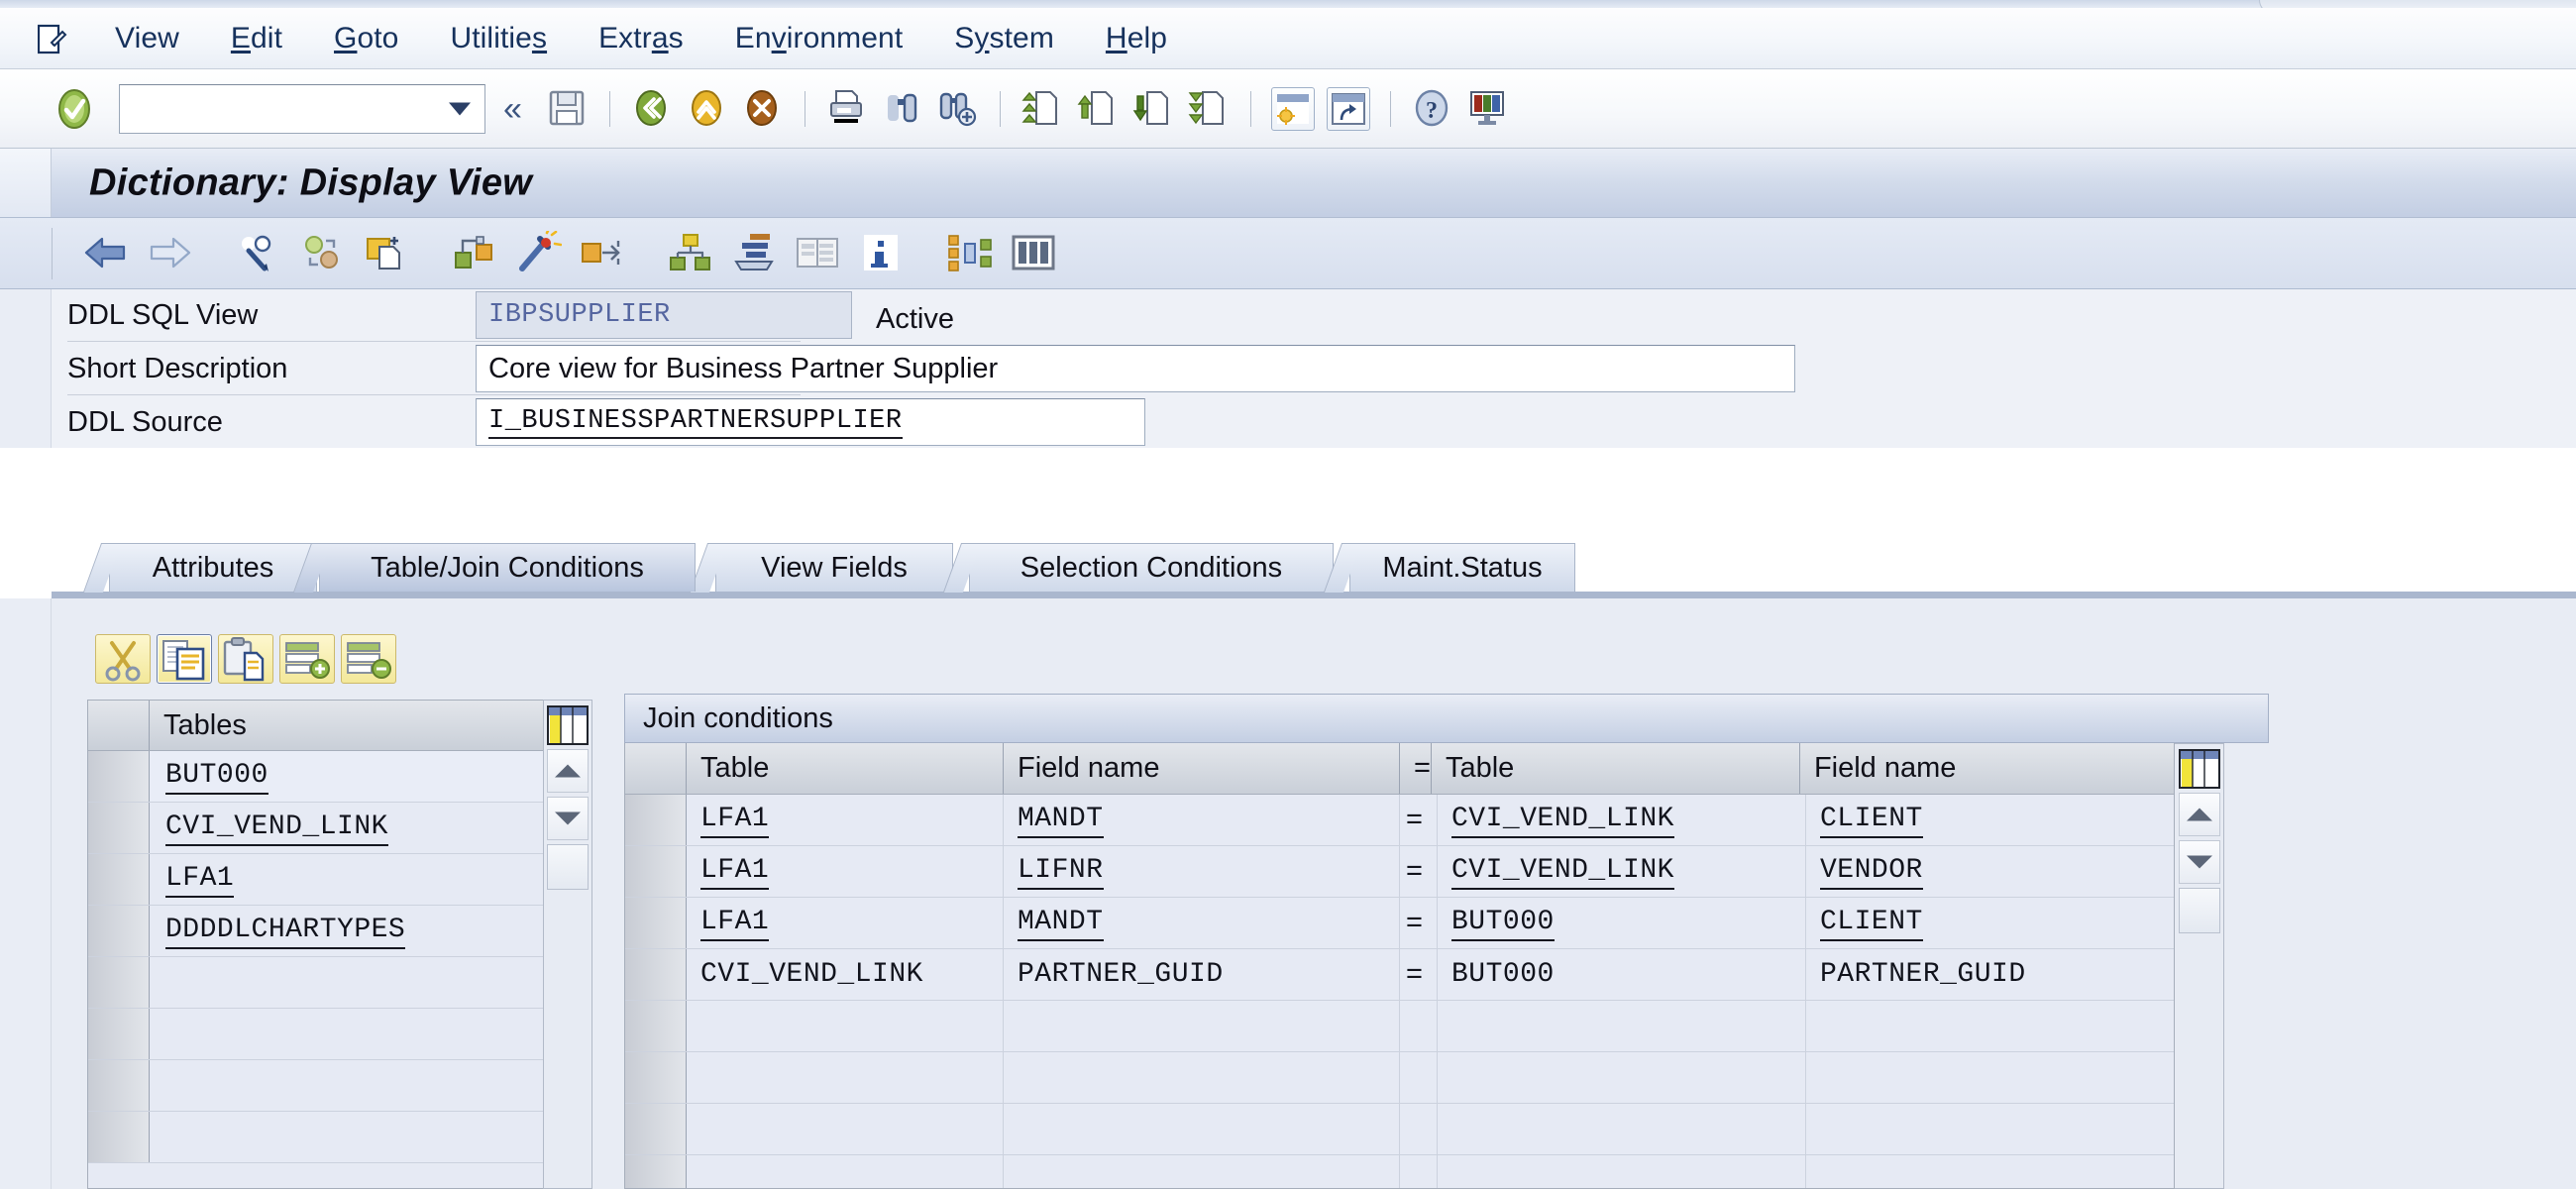  Describe the element at coordinates (1348, 109) in the screenshot. I see `create-shortcut-icon` at that location.